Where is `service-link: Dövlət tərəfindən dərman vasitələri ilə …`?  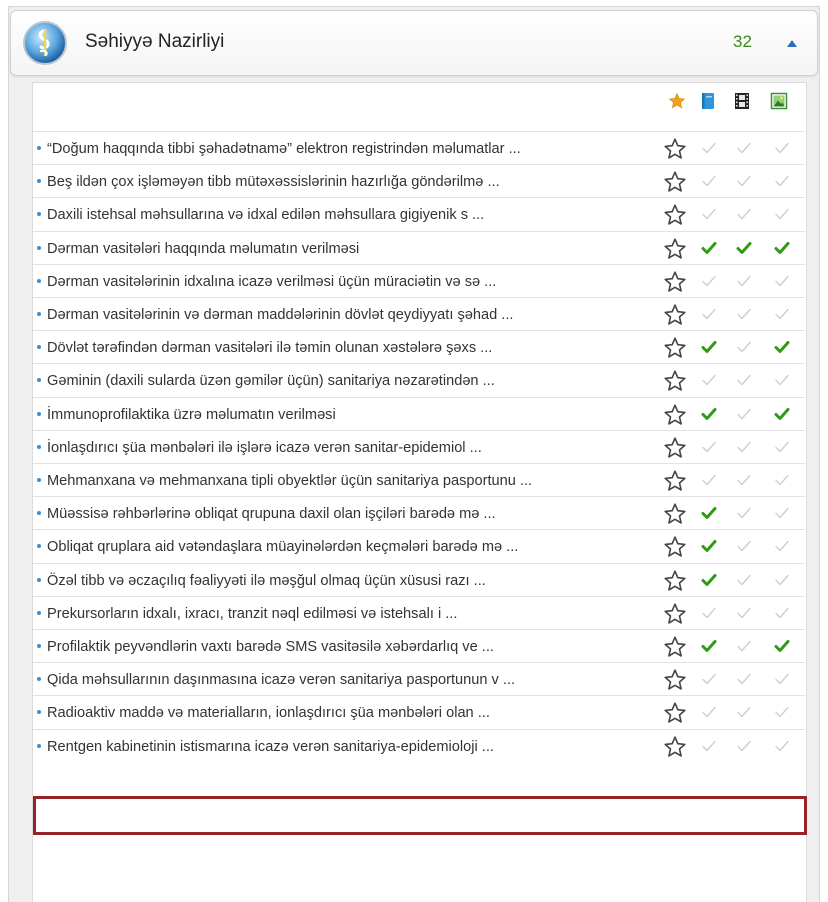
service-link: Dövlət tərəfindən dərman vasitələri ilə … is located at coordinates (269, 348).